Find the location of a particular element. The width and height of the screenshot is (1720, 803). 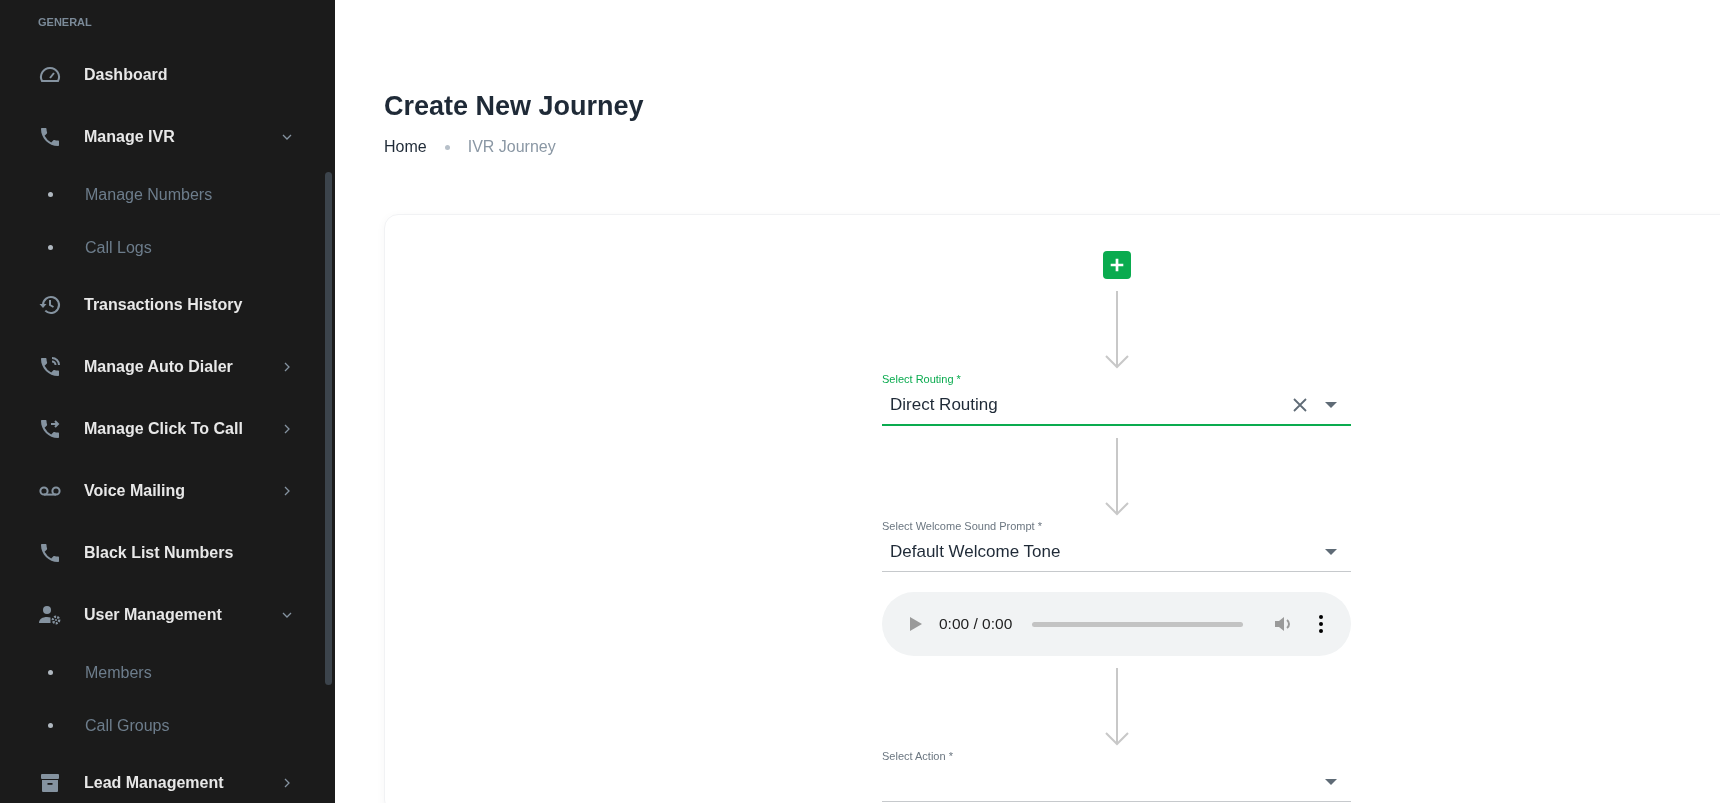

add-button is located at coordinates (1116, 265).